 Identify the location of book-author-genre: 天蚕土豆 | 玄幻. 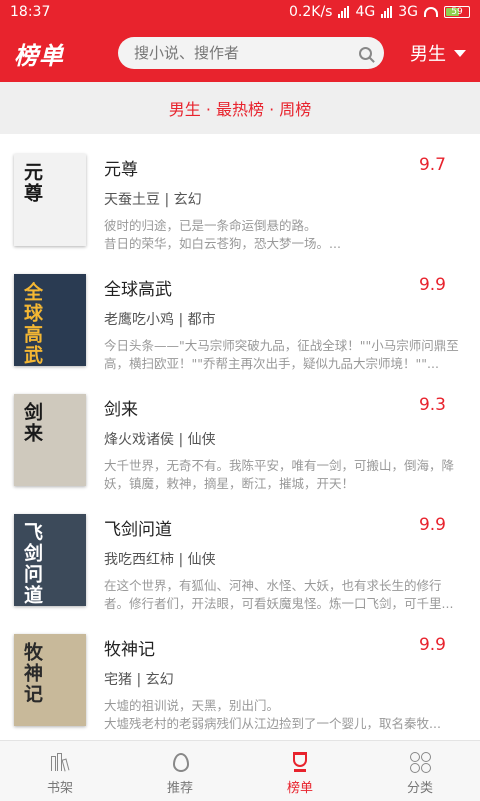
(153, 200).